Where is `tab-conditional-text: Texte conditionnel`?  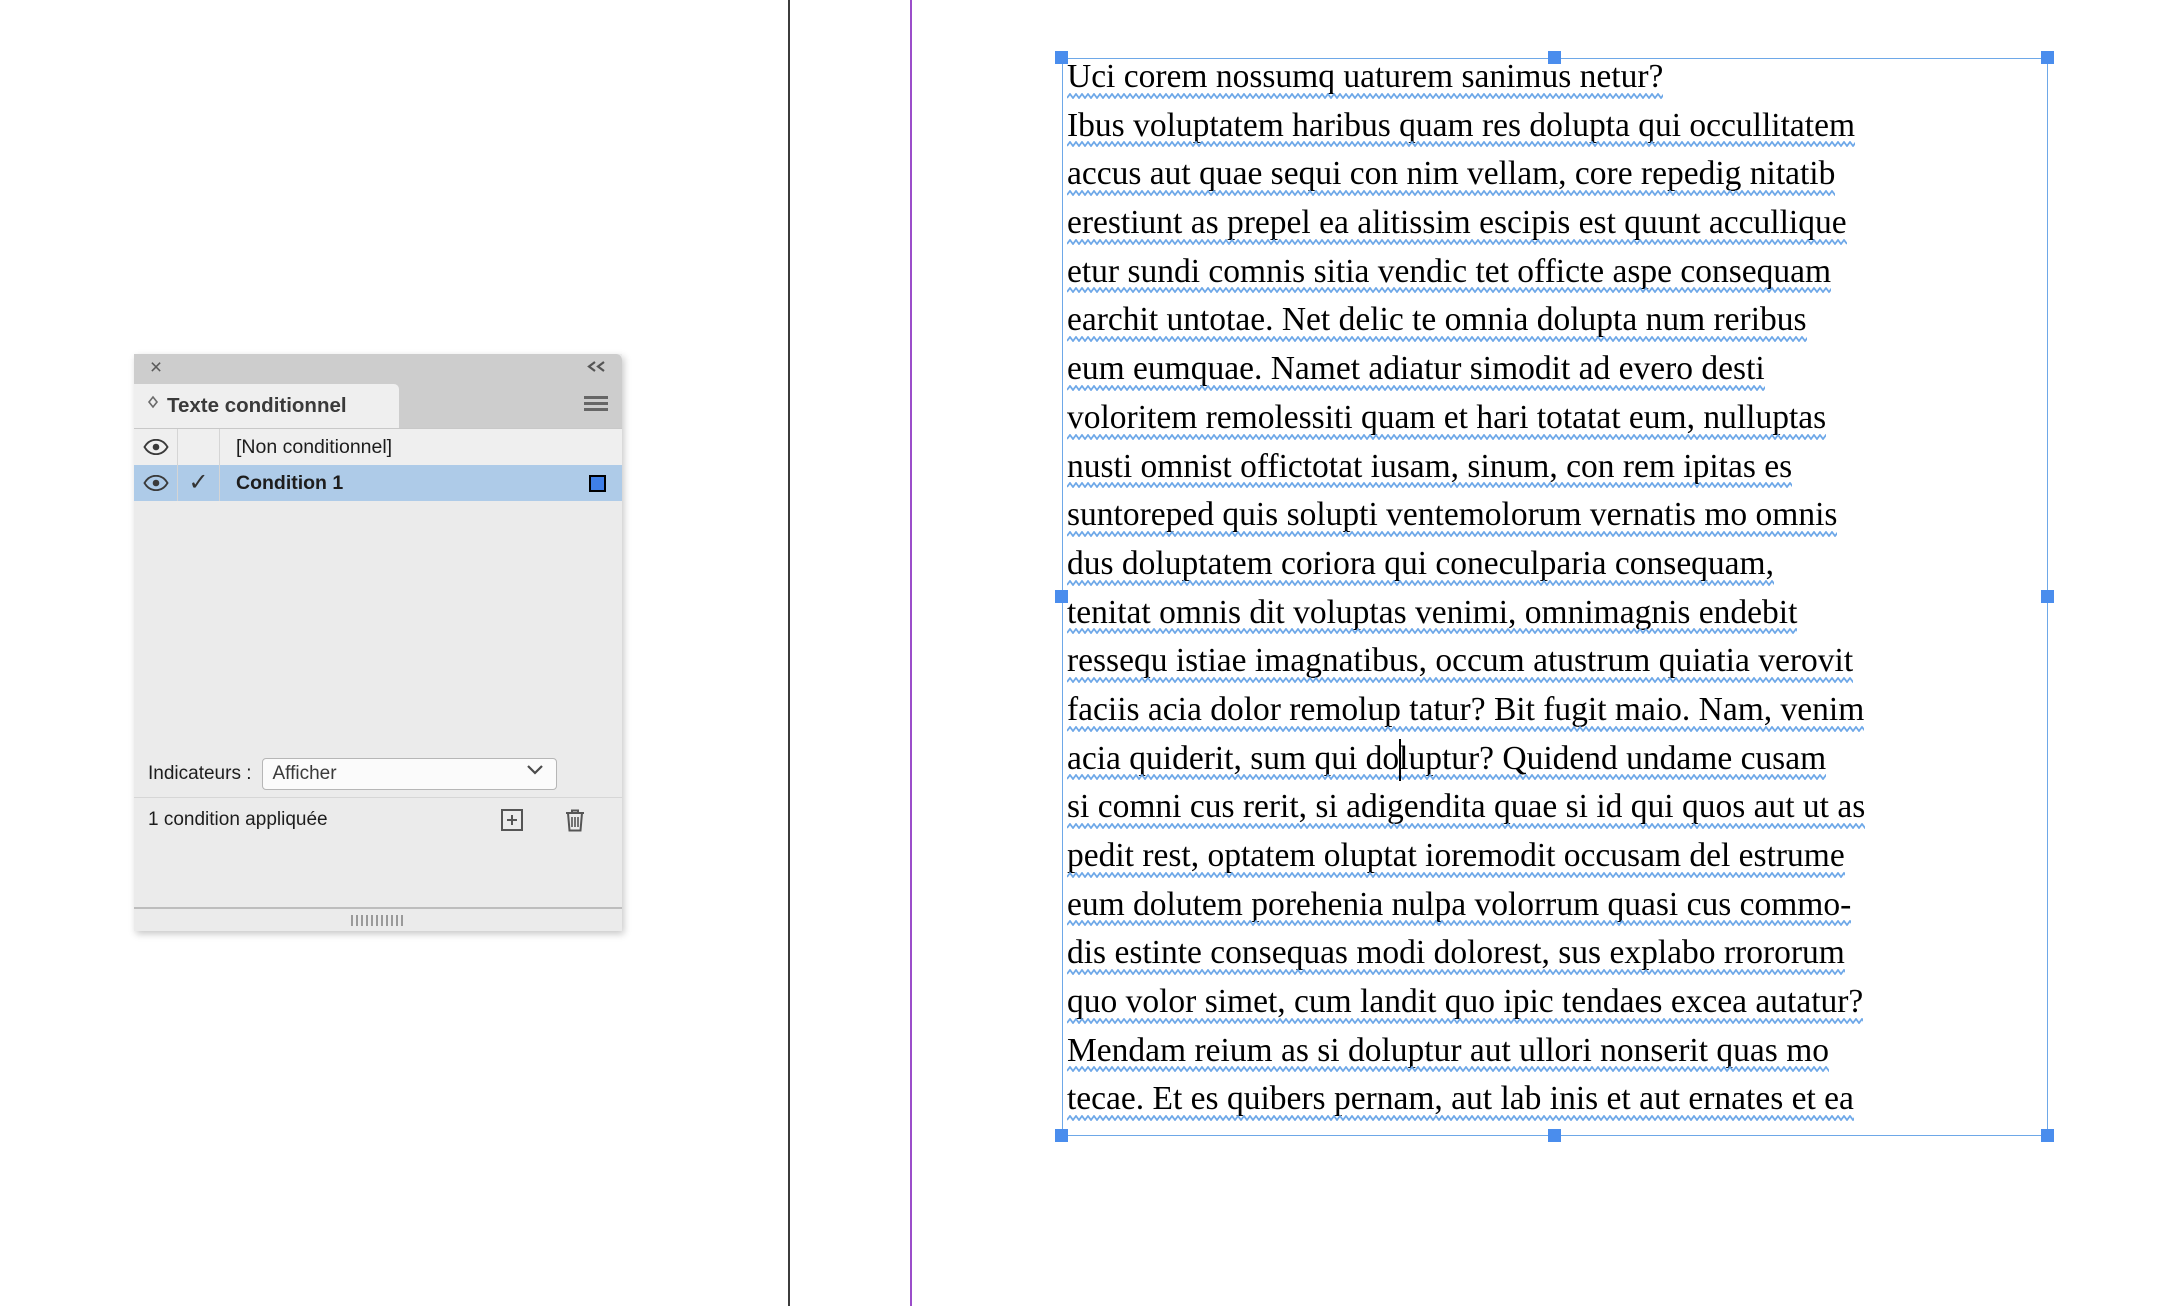
tab-conditional-text: Texte conditionnel is located at coordinates (266, 406).